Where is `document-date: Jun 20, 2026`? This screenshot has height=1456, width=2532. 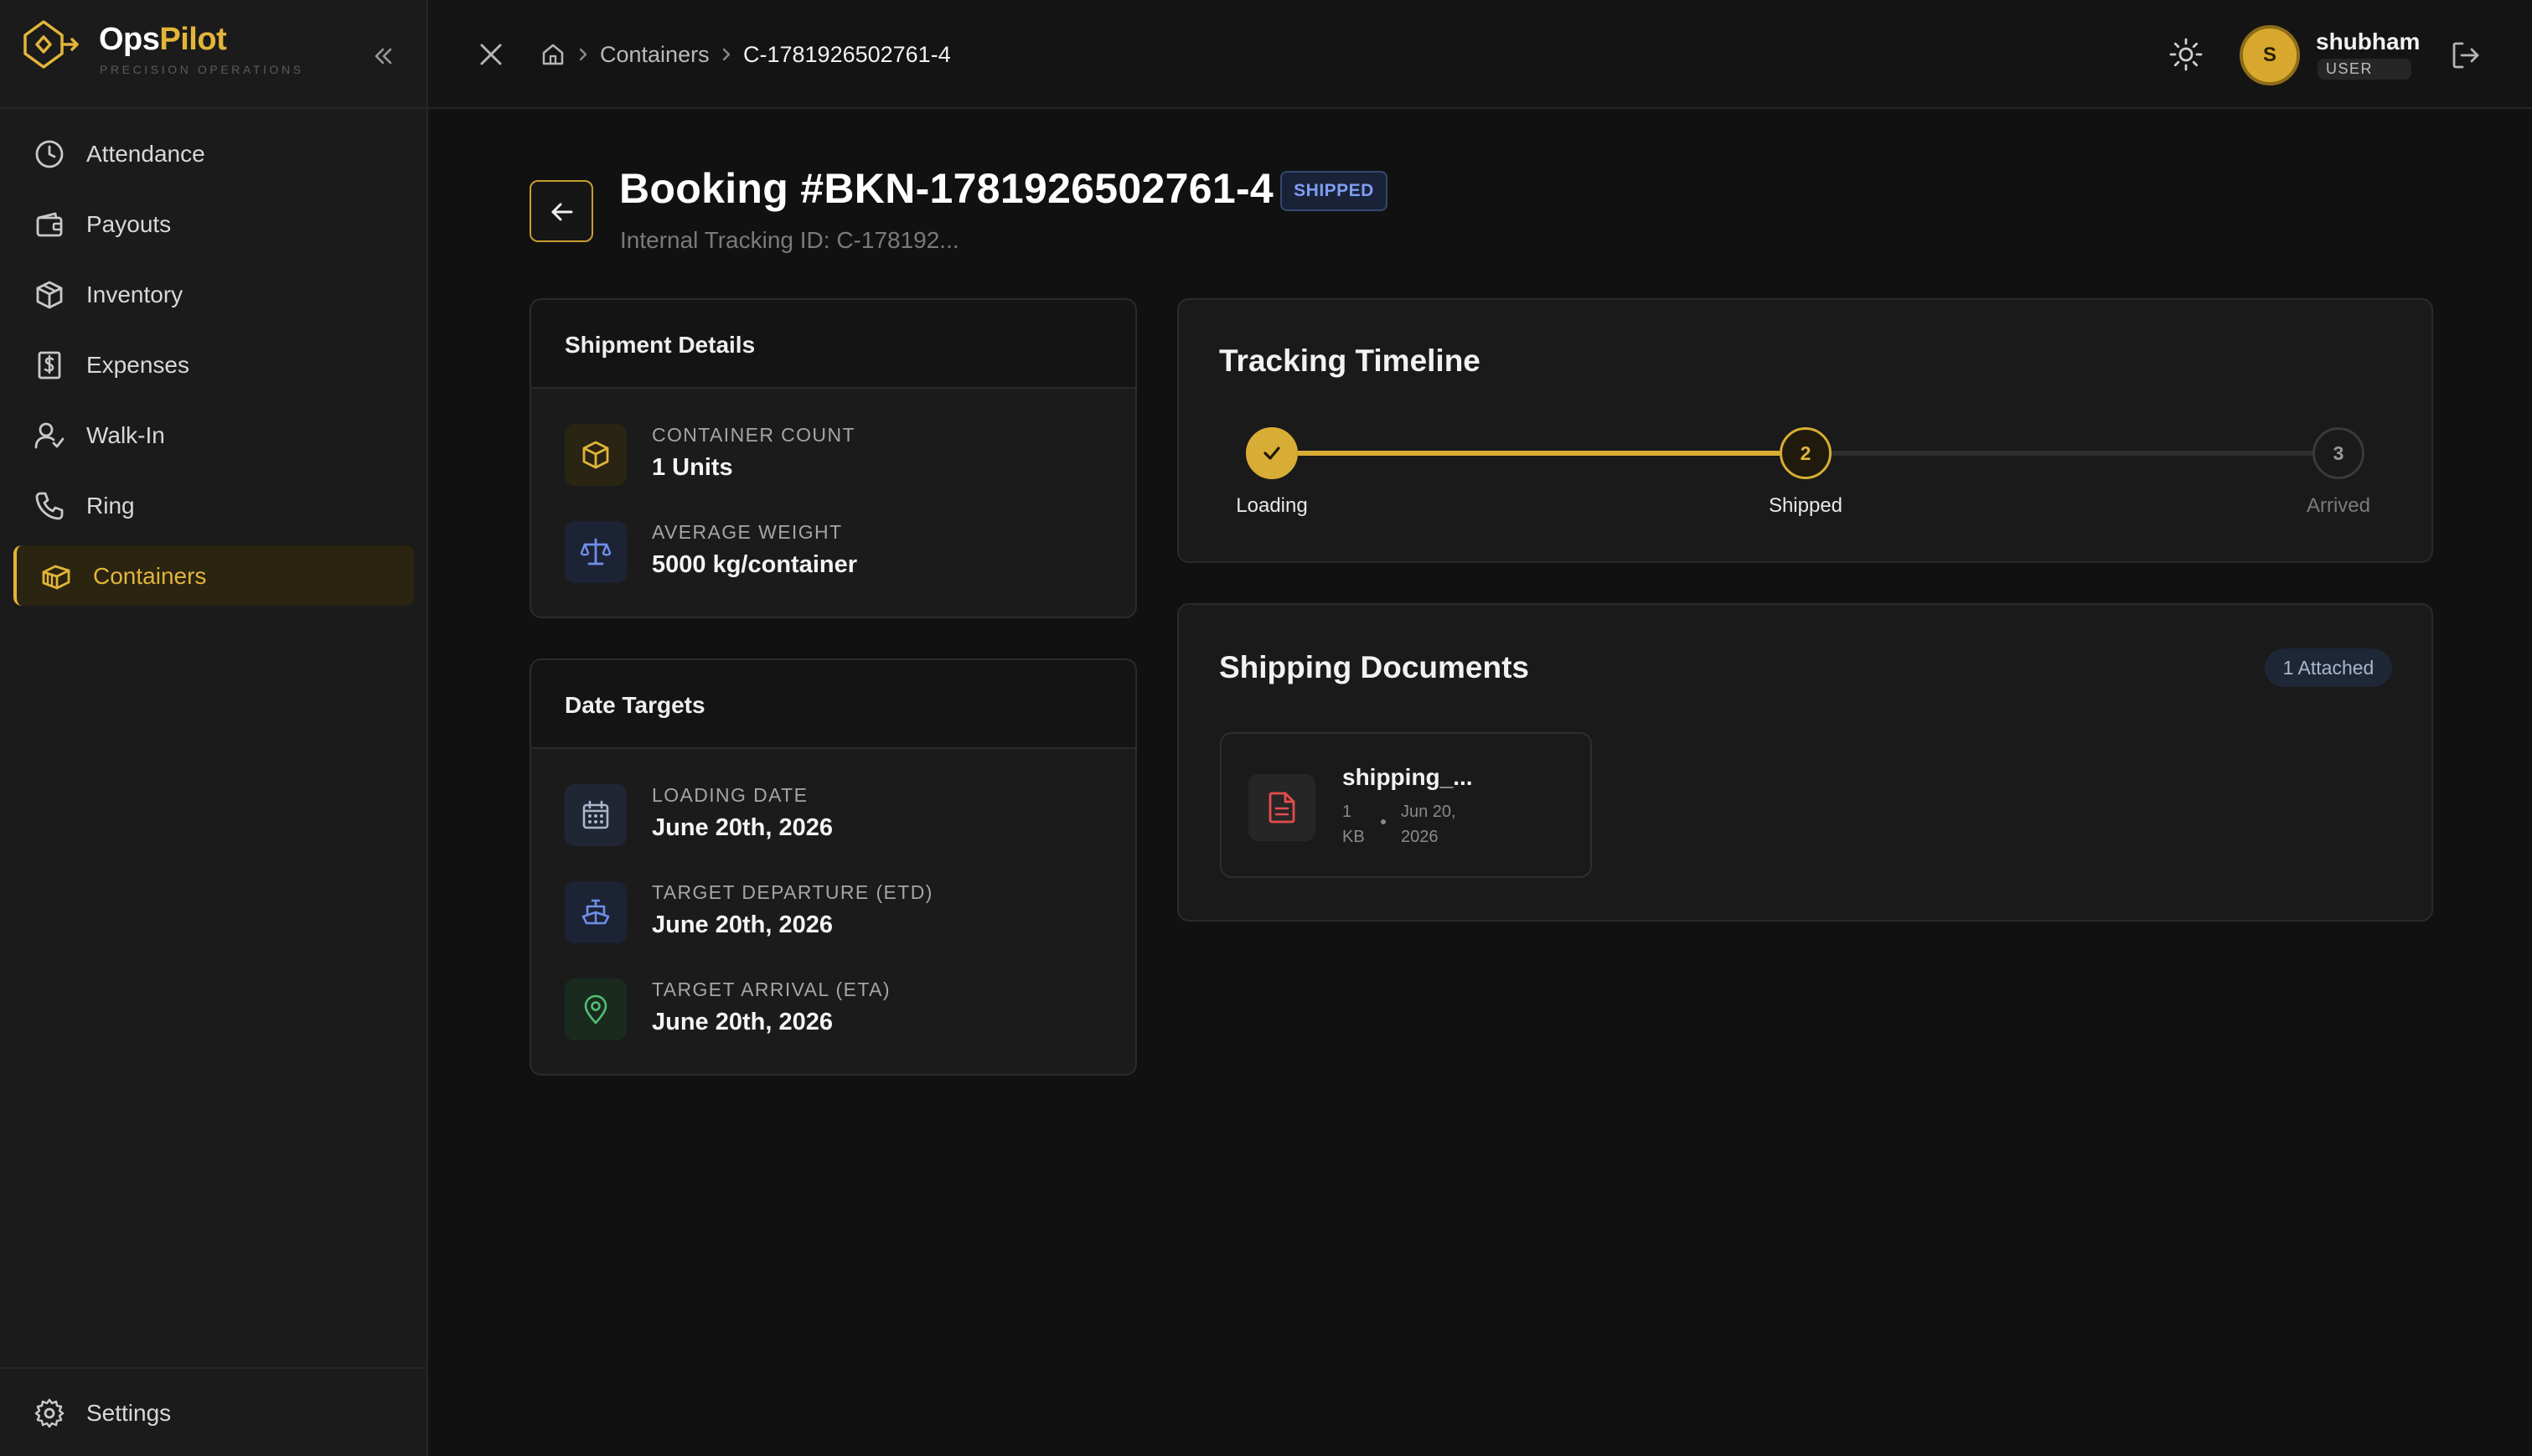 document-date: Jun 20, 2026 is located at coordinates (1428, 824).